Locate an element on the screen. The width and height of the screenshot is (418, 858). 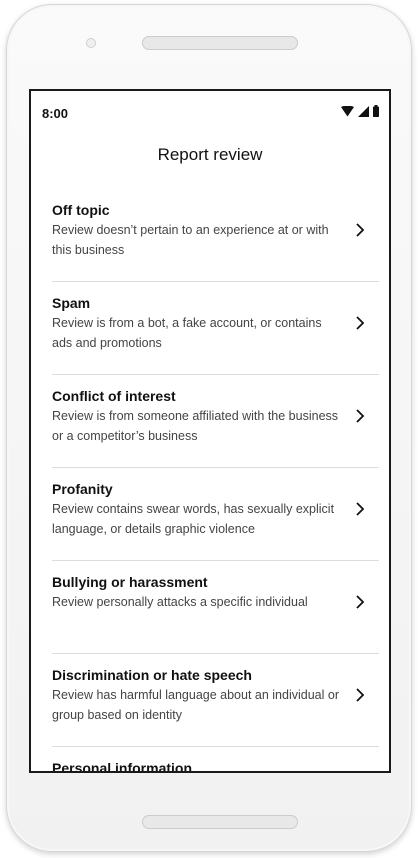
page-title: Report review is located at coordinates (210, 154).